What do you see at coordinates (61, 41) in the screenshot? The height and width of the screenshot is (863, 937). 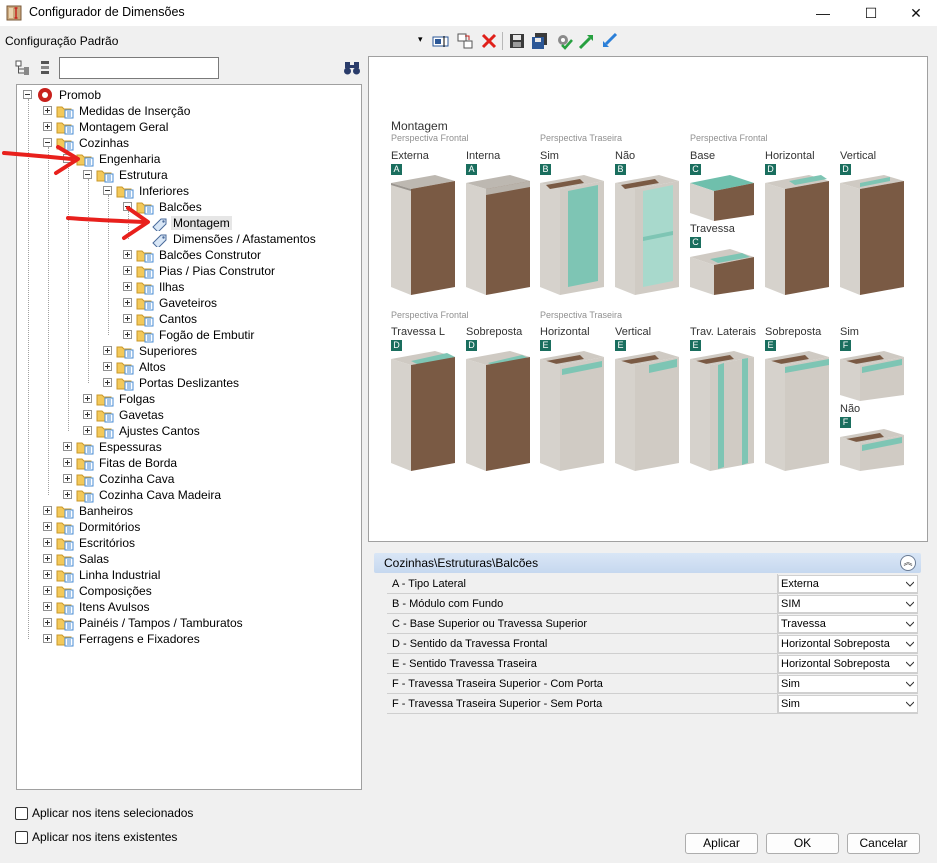 I see `configuration-select: Configuração Padrão` at bounding box center [61, 41].